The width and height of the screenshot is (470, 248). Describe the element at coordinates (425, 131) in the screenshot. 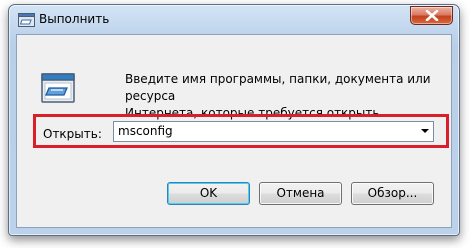

I see `chevron-down-icon` at that location.